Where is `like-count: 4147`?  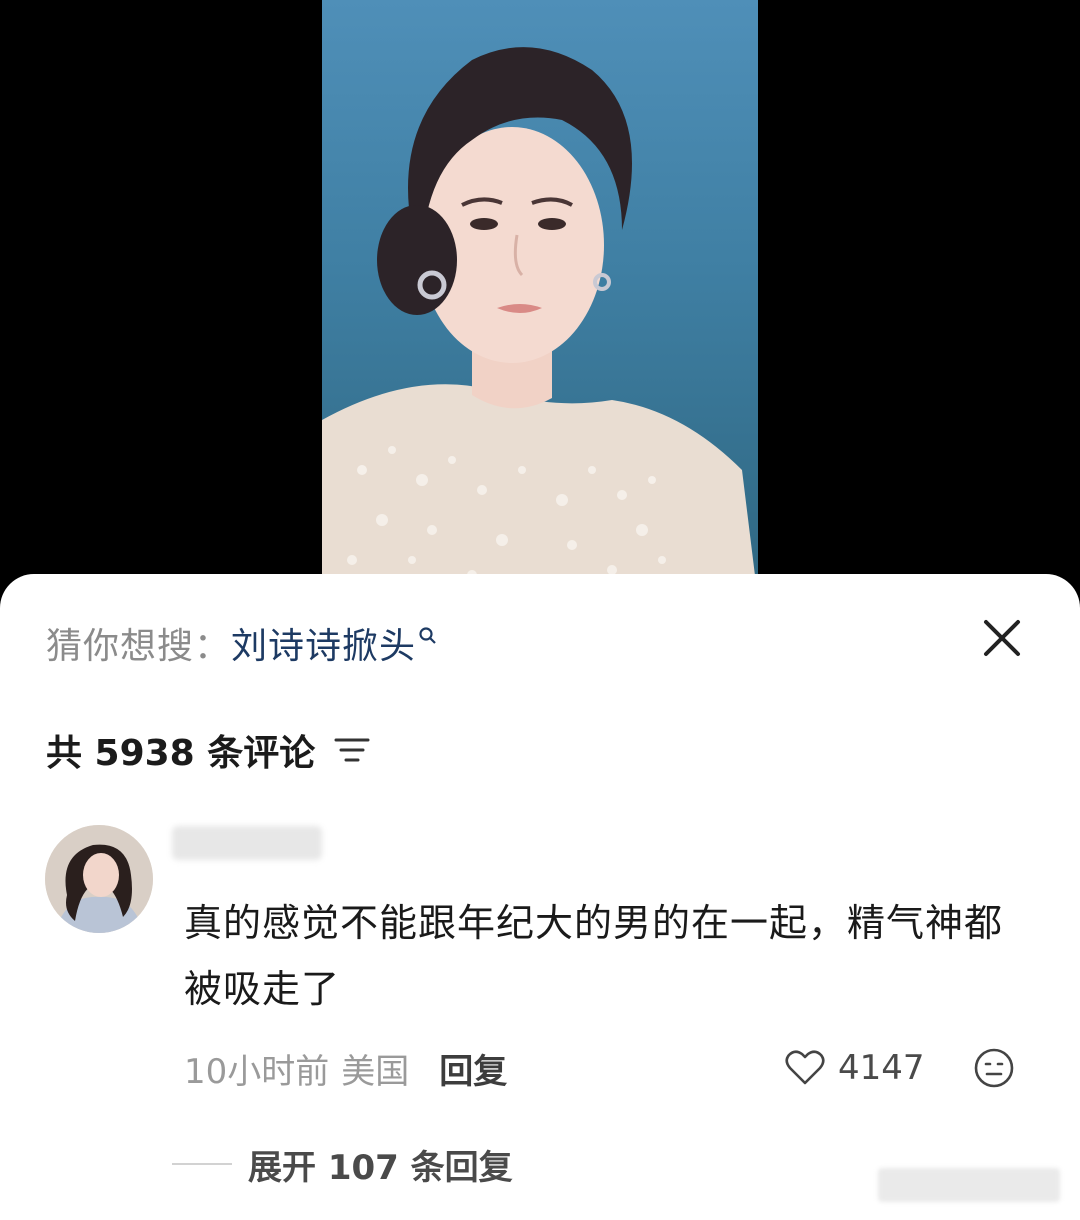
like-count: 4147 is located at coordinates (881, 1068).